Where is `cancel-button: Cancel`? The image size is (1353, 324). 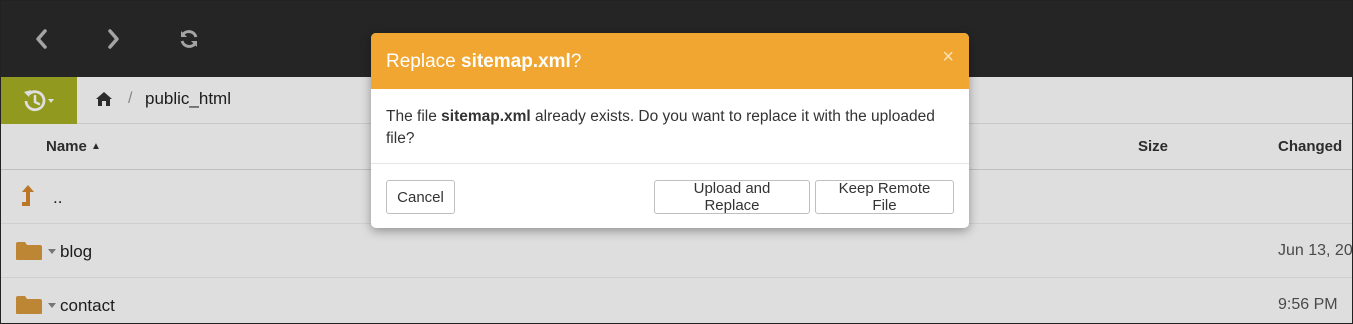 cancel-button: Cancel is located at coordinates (420, 197).